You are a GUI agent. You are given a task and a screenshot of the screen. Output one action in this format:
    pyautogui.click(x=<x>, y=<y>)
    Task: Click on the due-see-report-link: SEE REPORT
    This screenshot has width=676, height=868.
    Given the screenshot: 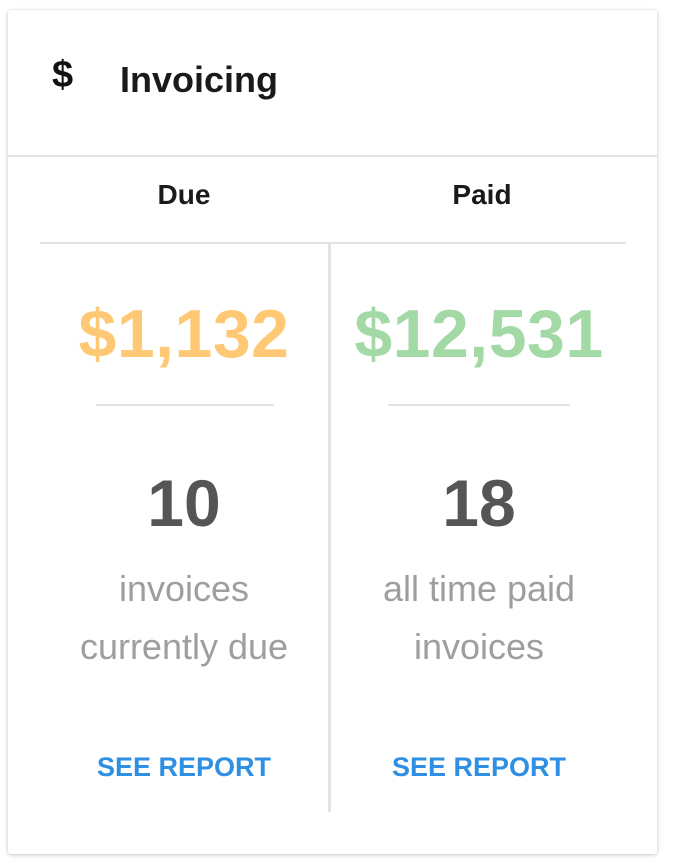 What is the action you would take?
    pyautogui.click(x=184, y=767)
    